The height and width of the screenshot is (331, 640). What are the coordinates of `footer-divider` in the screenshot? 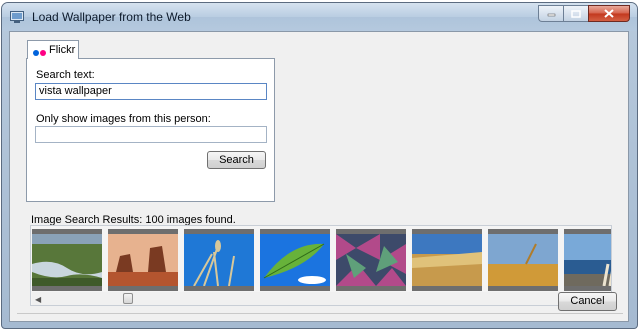 It's located at (320, 313).